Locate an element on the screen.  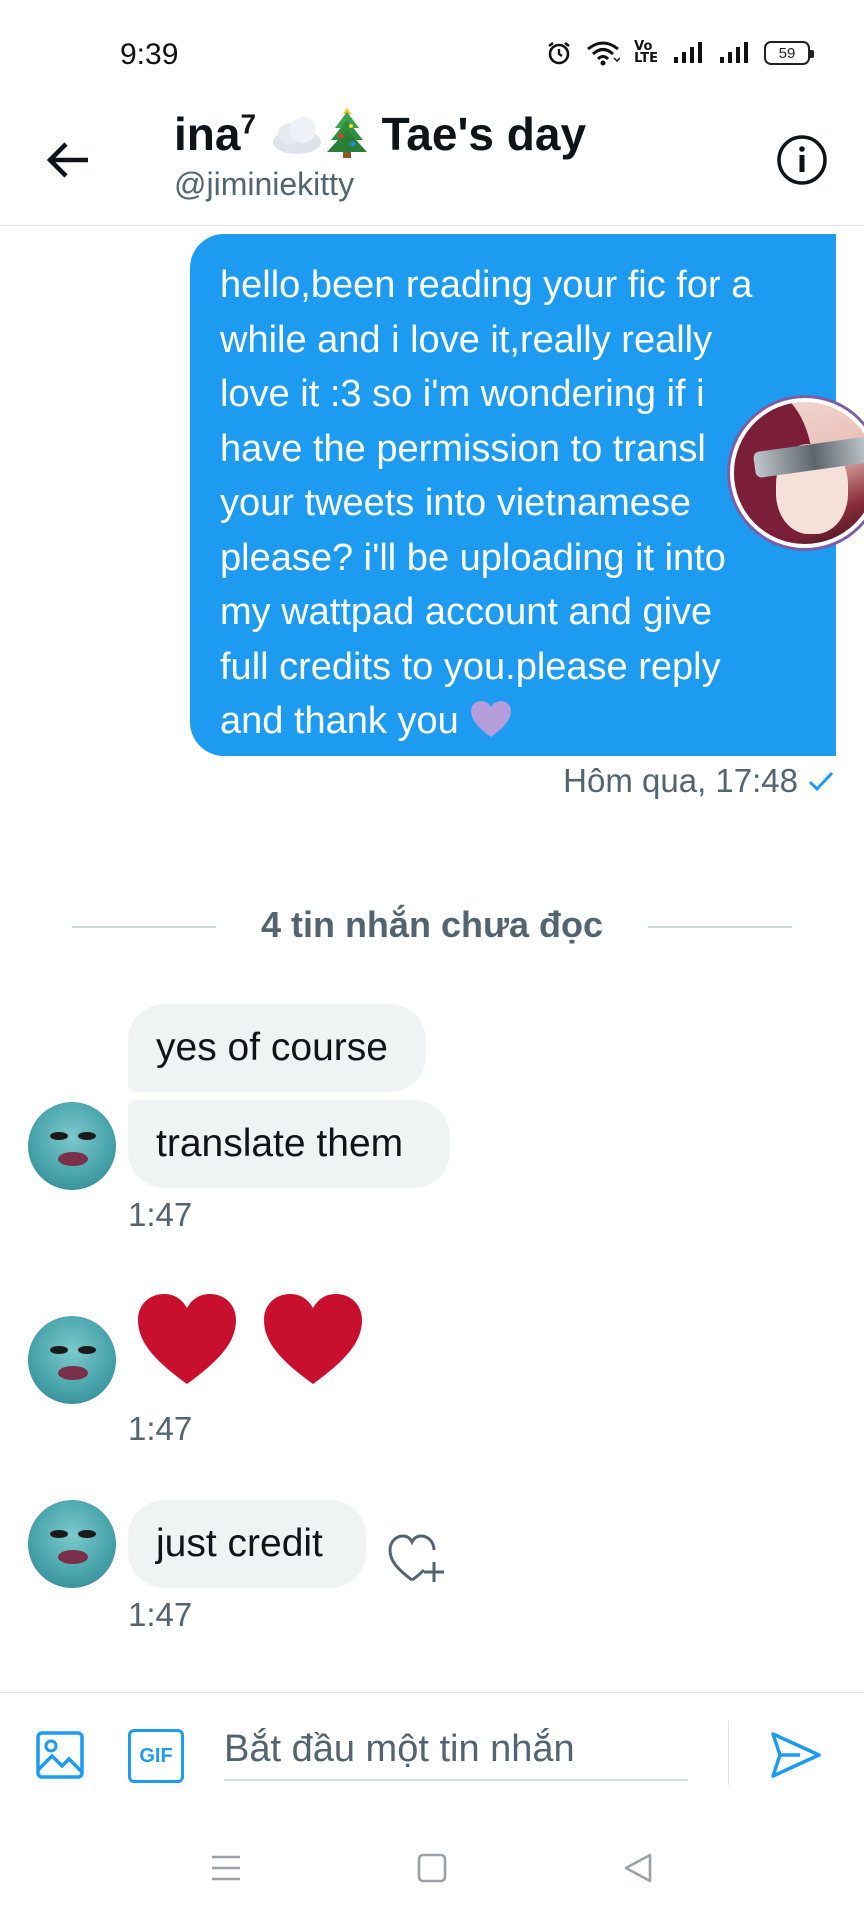
sent-line: your tweets into vietnamese is located at coordinates (456, 503).